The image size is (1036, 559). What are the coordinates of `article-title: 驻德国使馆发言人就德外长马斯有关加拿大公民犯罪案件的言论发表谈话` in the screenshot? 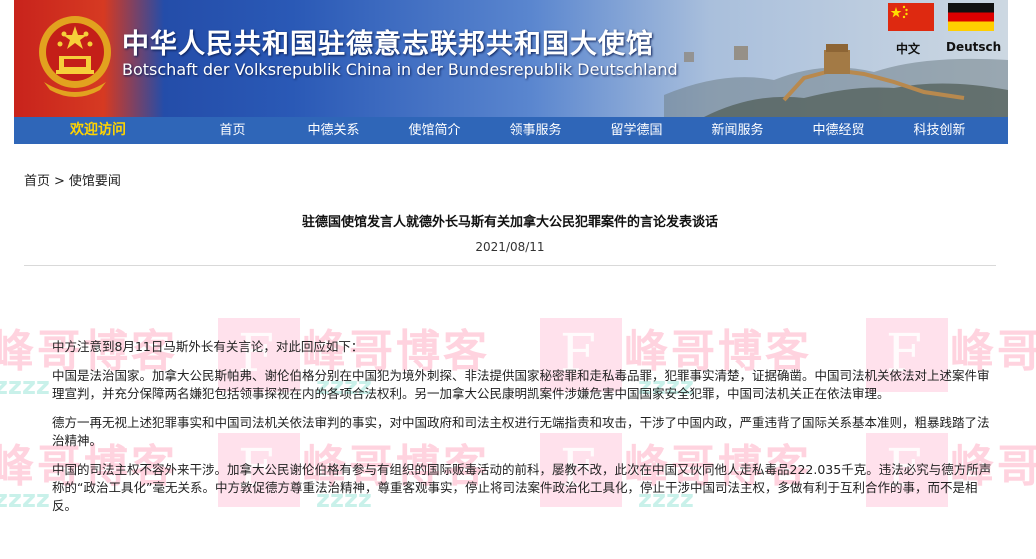 It's located at (509, 222).